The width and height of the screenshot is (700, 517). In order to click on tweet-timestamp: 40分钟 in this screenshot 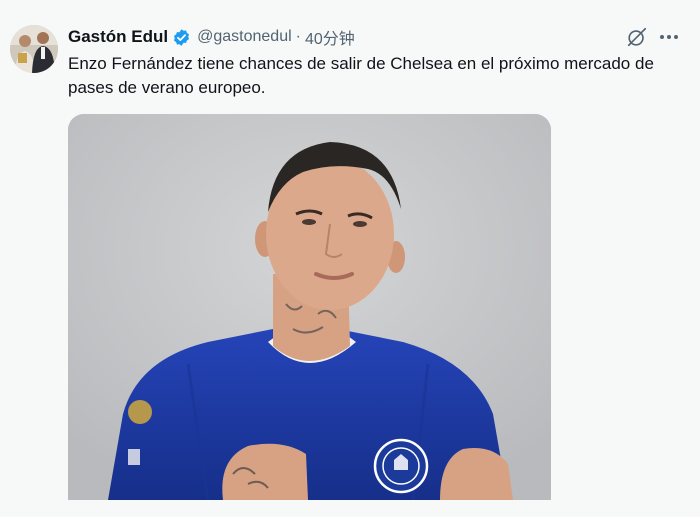, I will do `click(330, 37)`.